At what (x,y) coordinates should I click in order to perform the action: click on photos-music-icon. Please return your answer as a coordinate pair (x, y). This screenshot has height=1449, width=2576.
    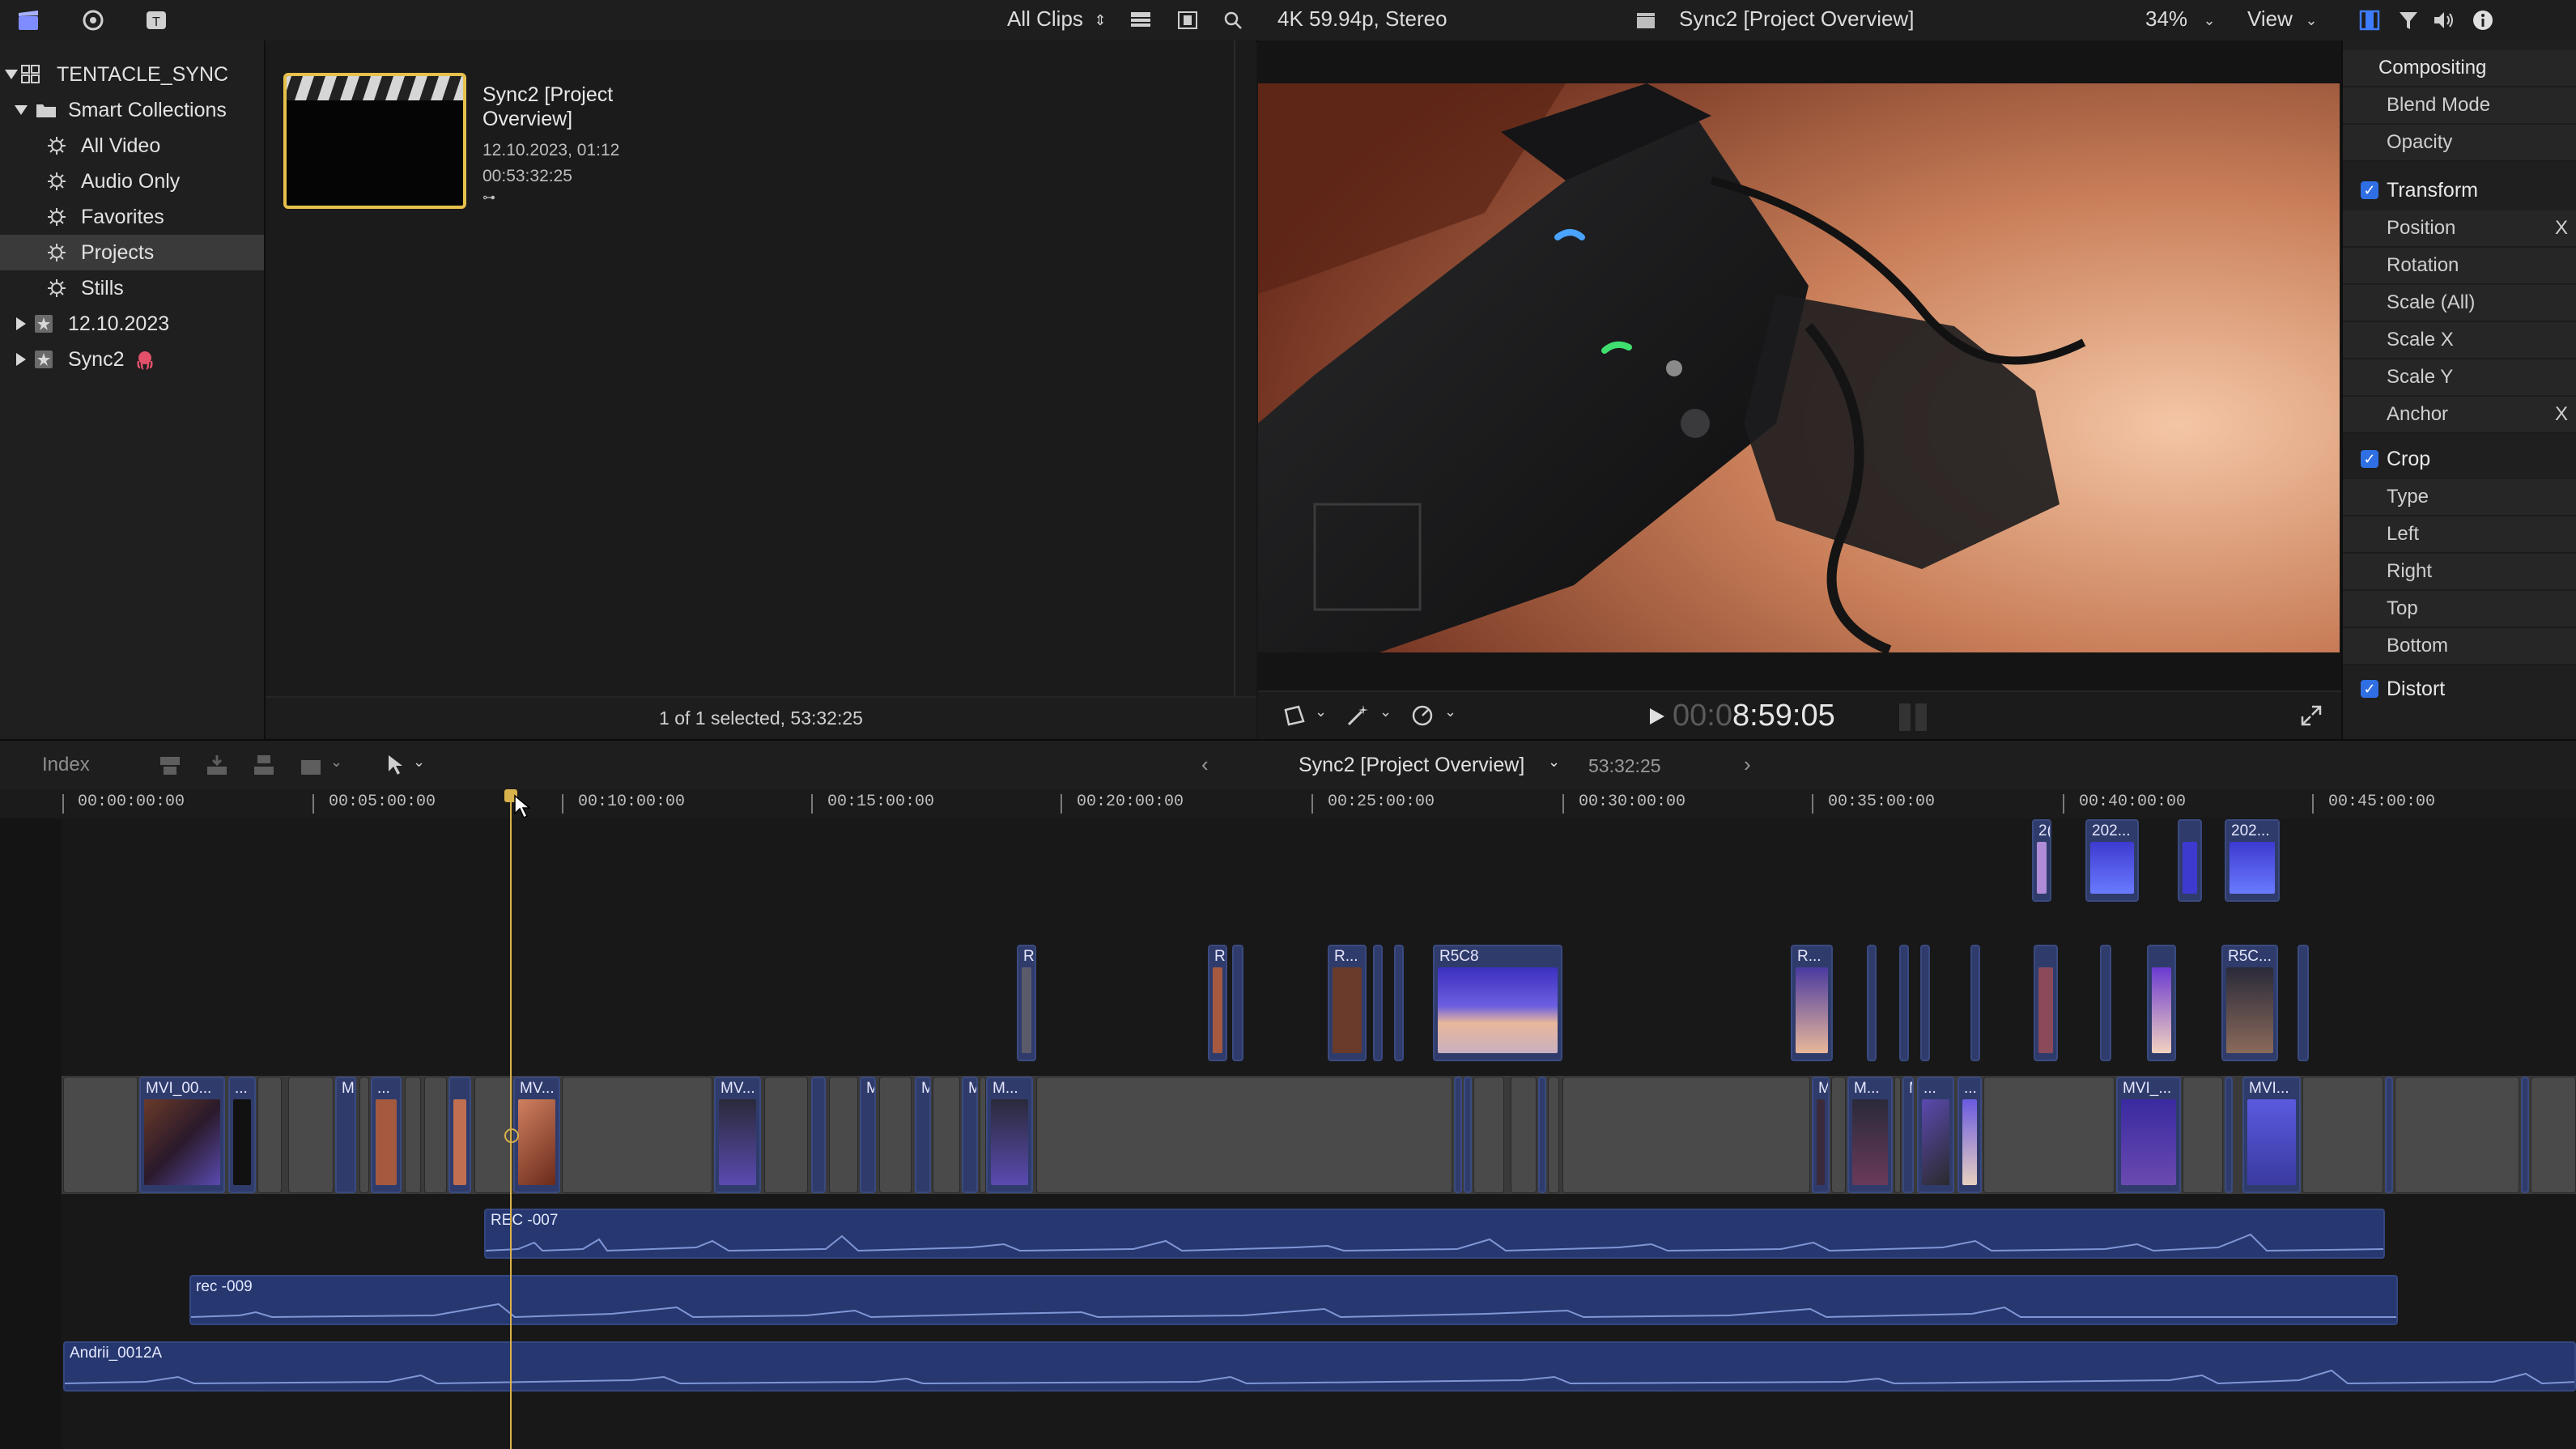
    Looking at the image, I should click on (93, 20).